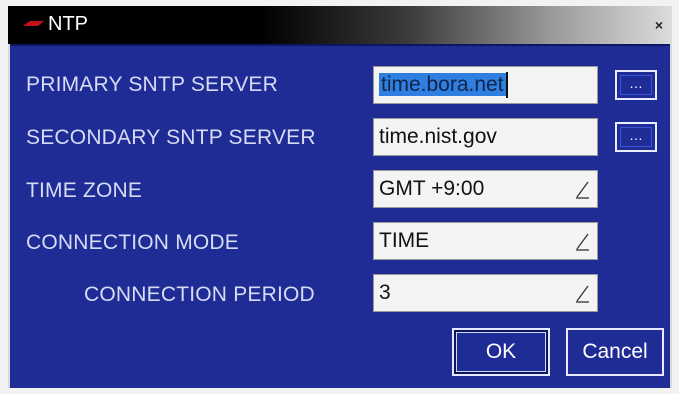  I want to click on close-icon: ×, so click(659, 25).